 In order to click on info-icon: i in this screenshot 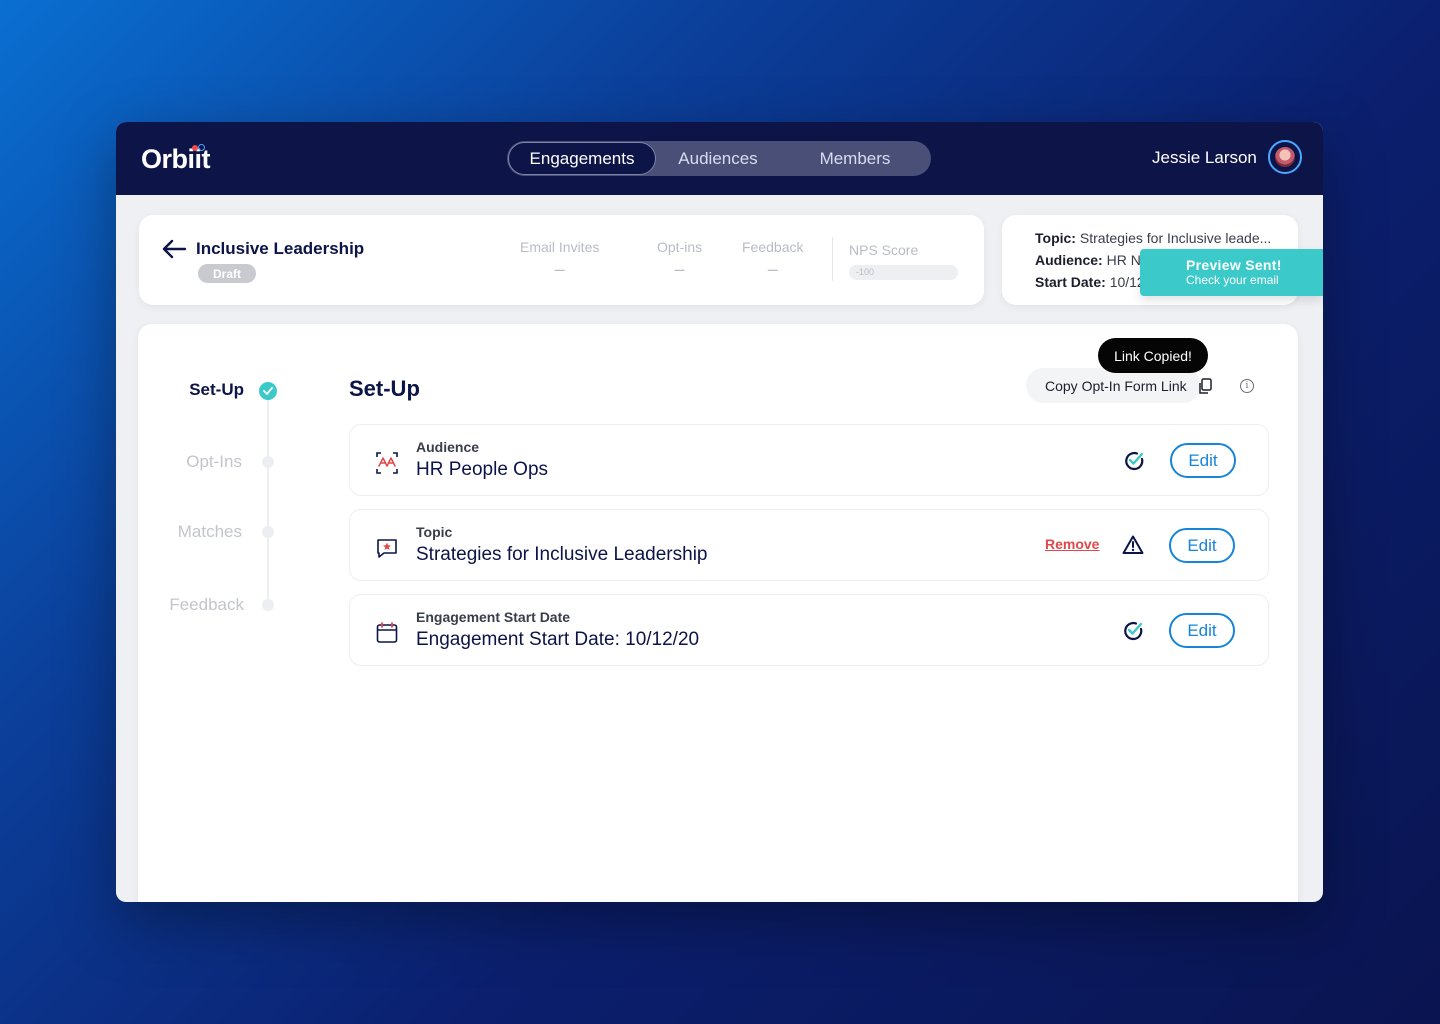, I will do `click(1247, 386)`.